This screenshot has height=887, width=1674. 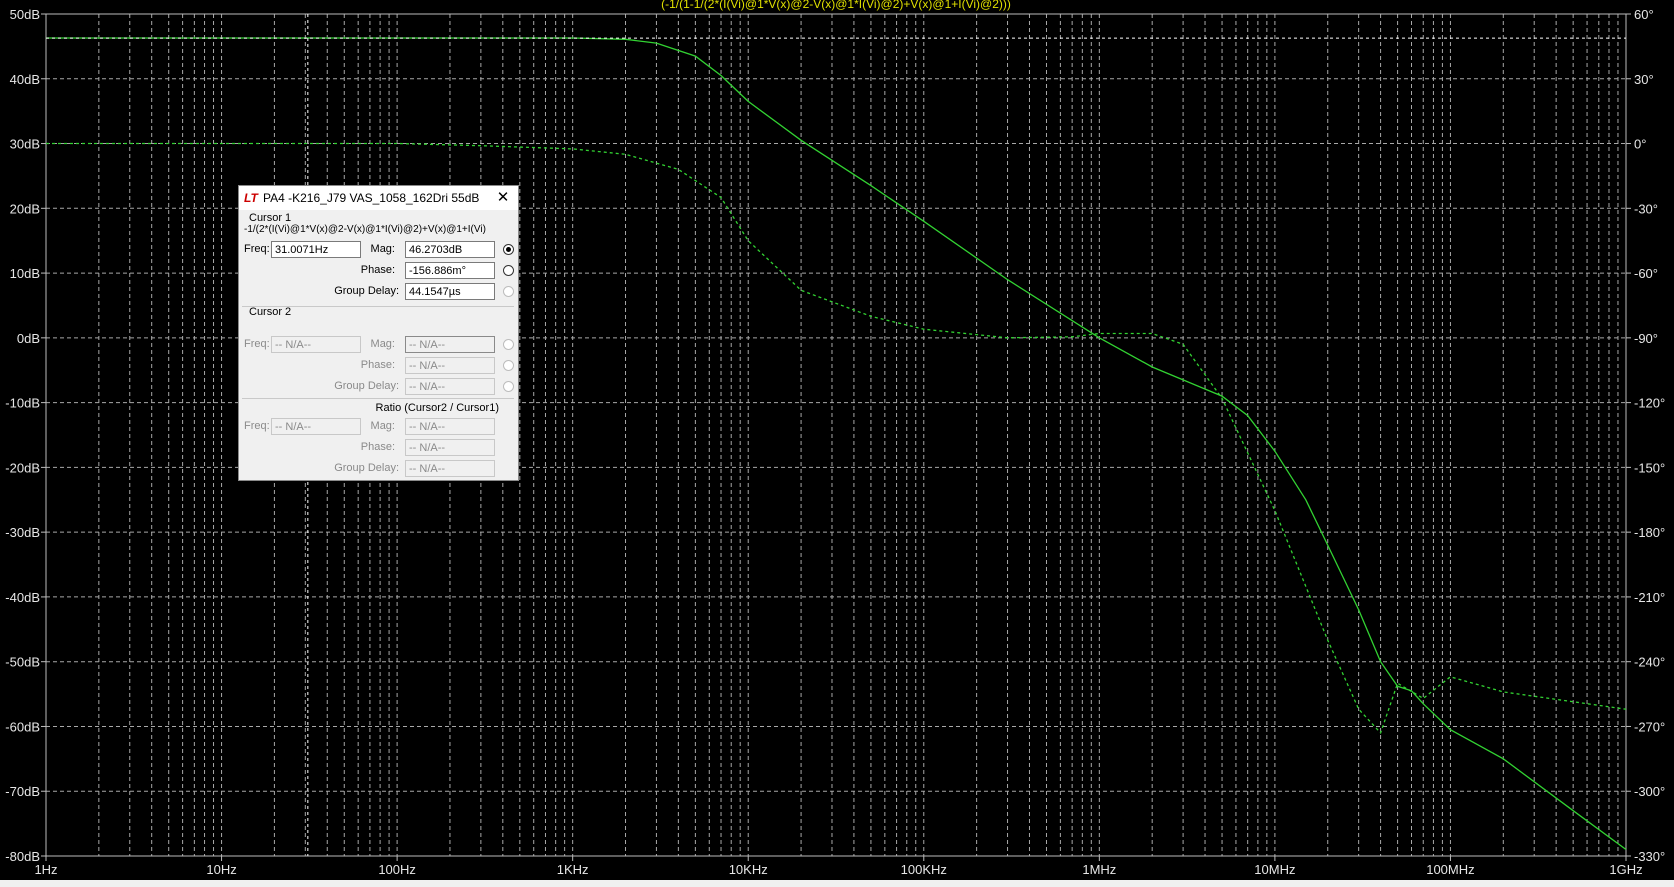 I want to click on lt-logo-icon: LT, so click(x=251, y=198).